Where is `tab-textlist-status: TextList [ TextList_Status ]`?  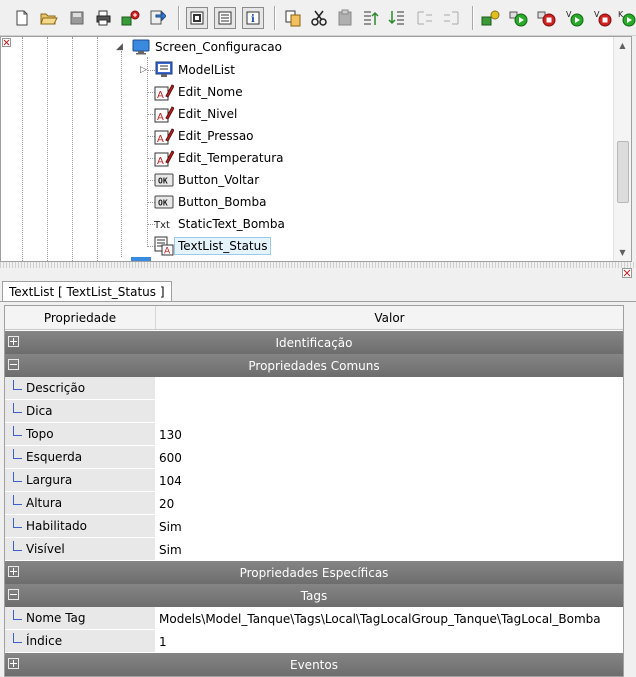
tab-textlist-status: TextList [ TextList_Status ] is located at coordinates (87, 291).